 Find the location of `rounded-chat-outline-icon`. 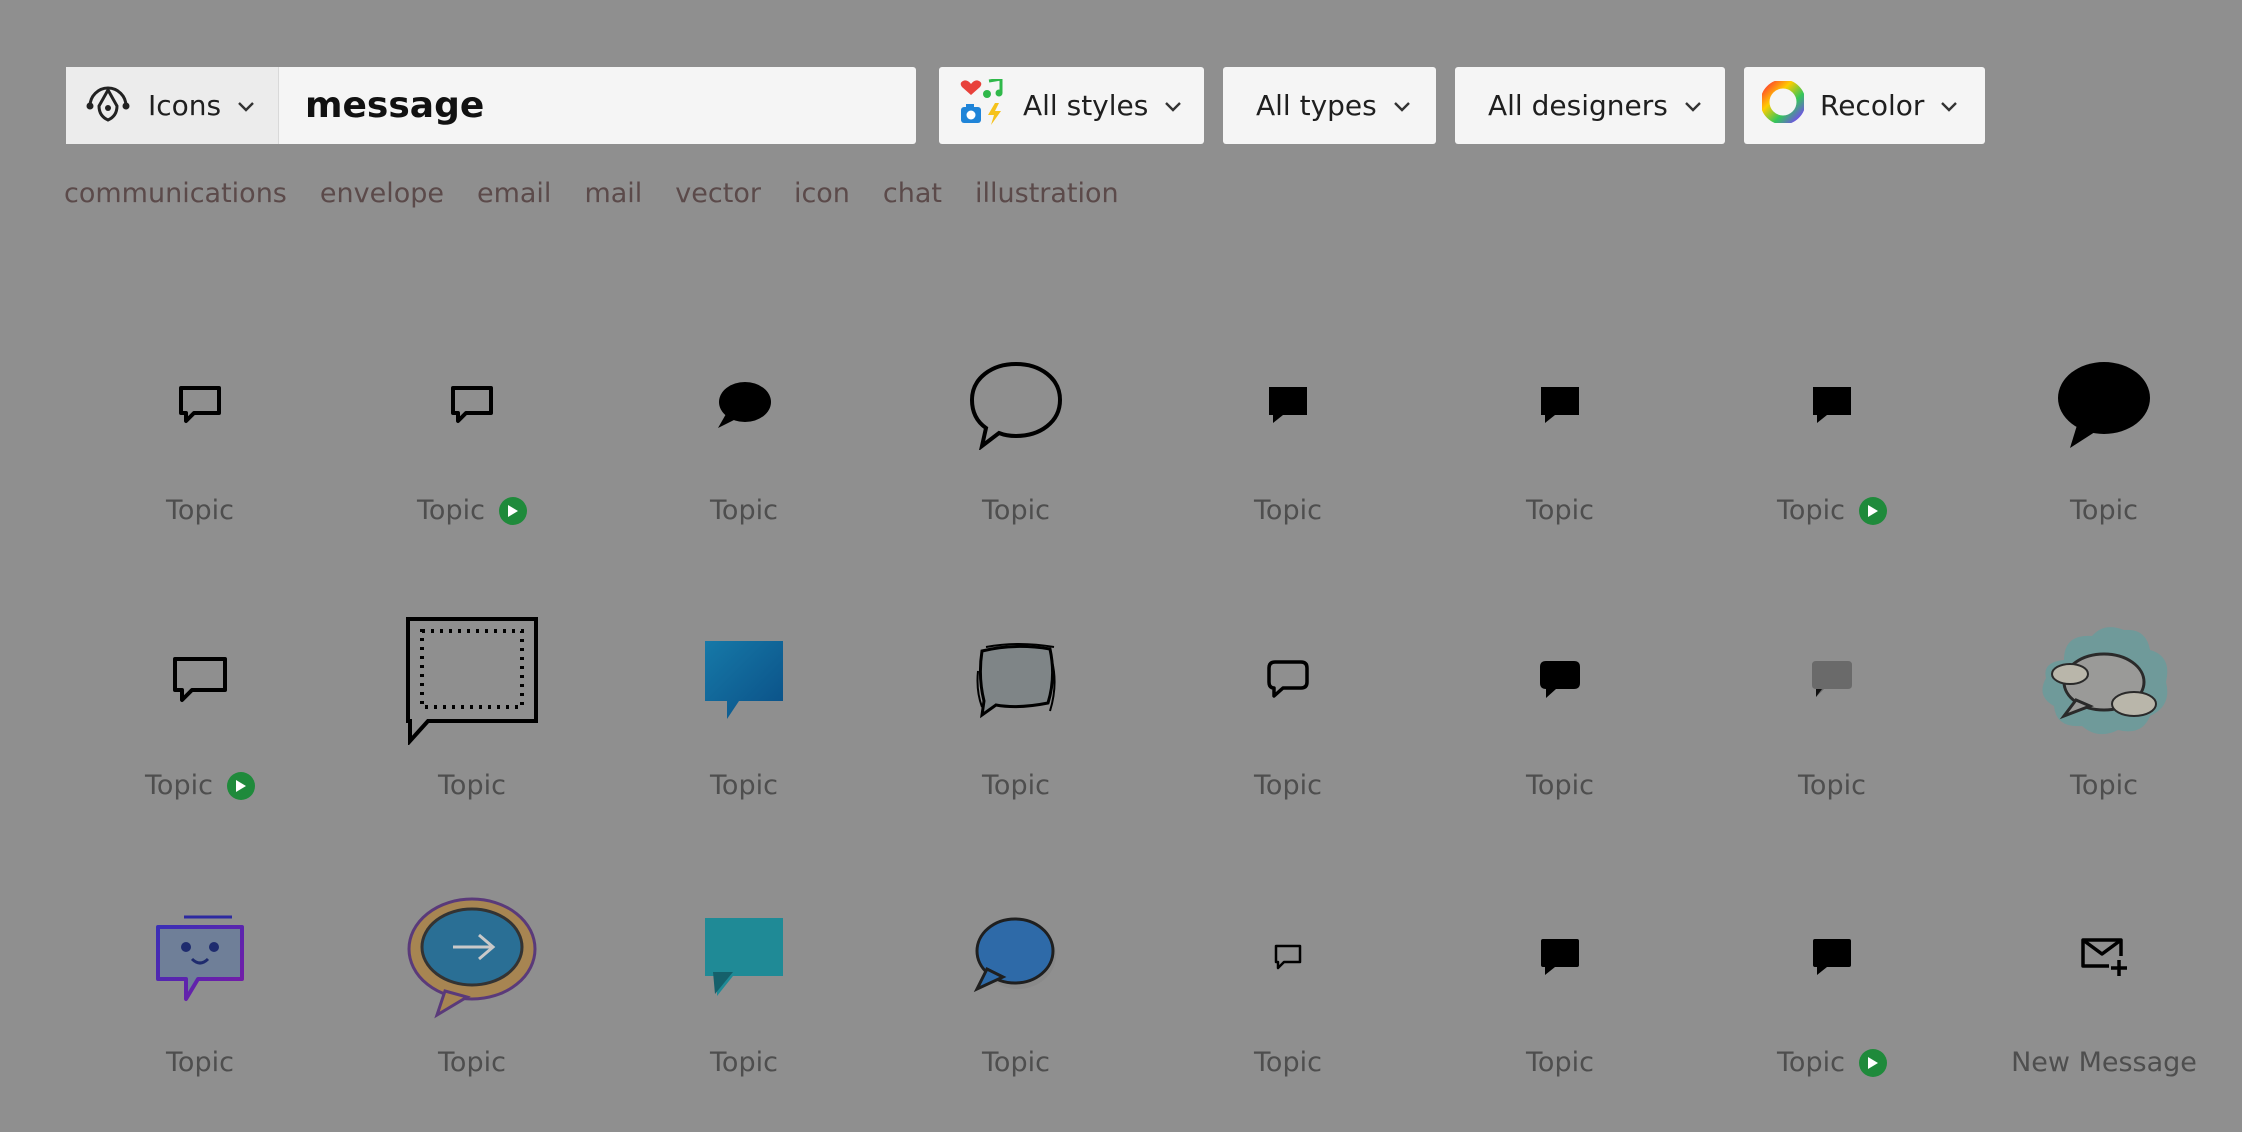

rounded-chat-outline-icon is located at coordinates (1288, 679).